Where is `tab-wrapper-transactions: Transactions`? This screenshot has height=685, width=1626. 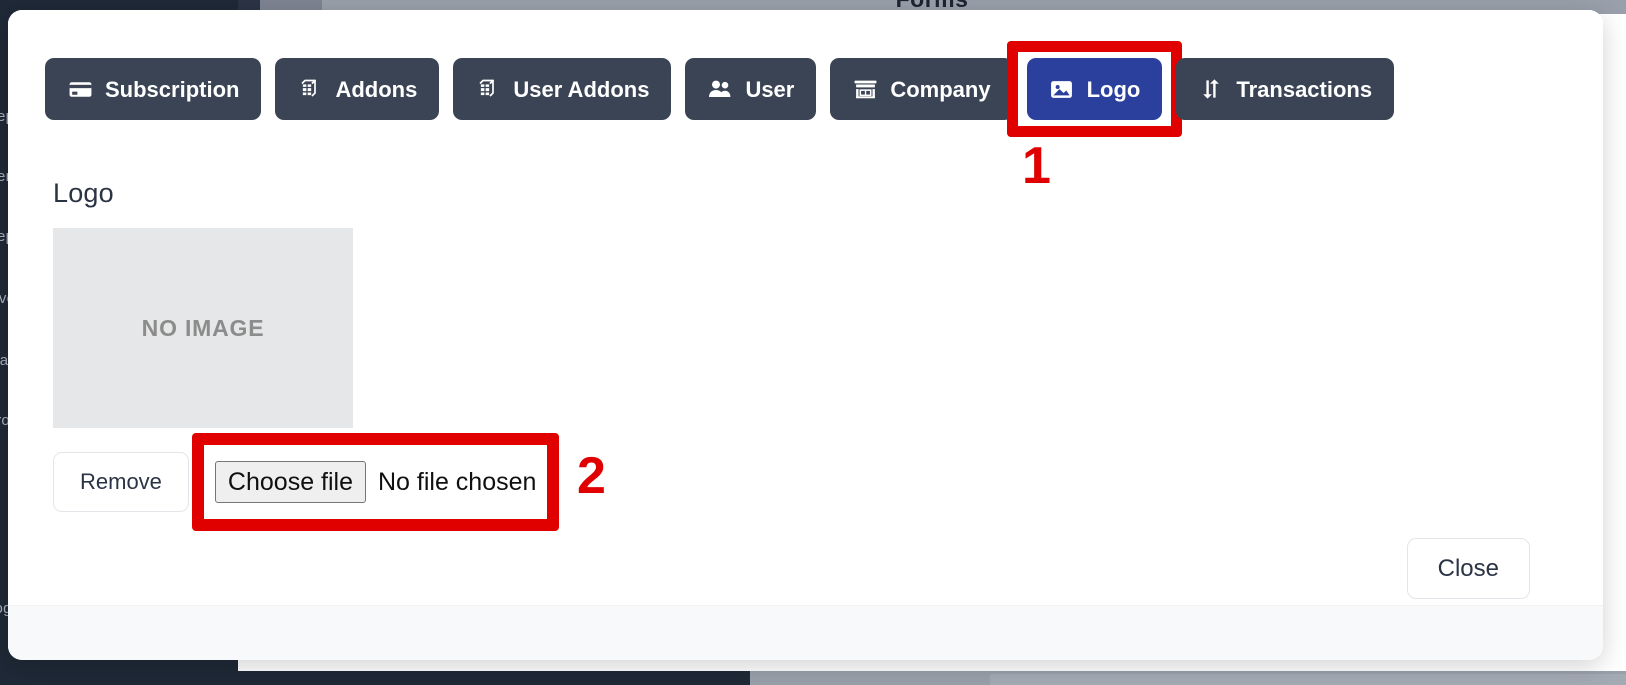 tab-wrapper-transactions: Transactions is located at coordinates (1285, 89).